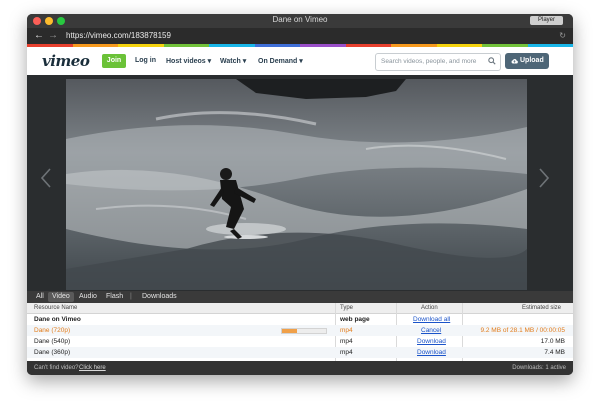 This screenshot has height=413, width=600. Describe the element at coordinates (145, 60) in the screenshot. I see `login-link: Log in` at that location.